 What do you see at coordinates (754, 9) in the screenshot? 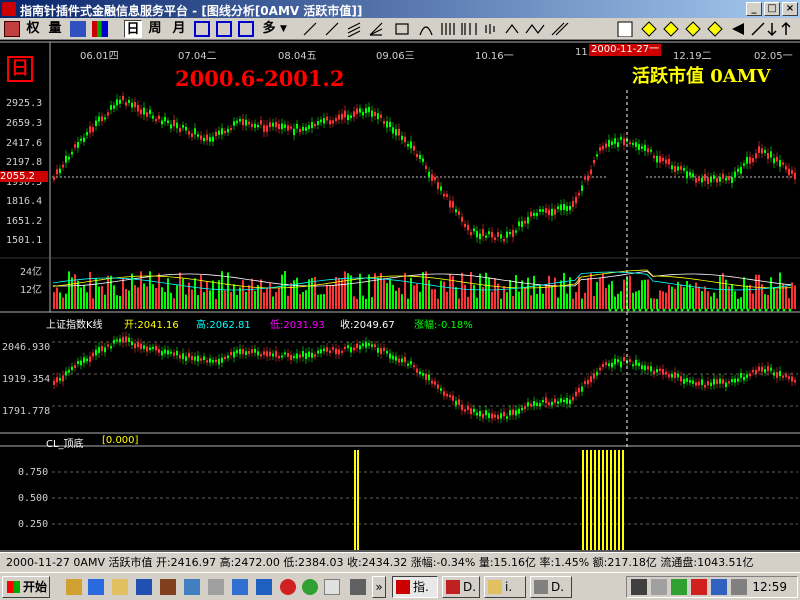
I see `minimize-button: _` at bounding box center [754, 9].